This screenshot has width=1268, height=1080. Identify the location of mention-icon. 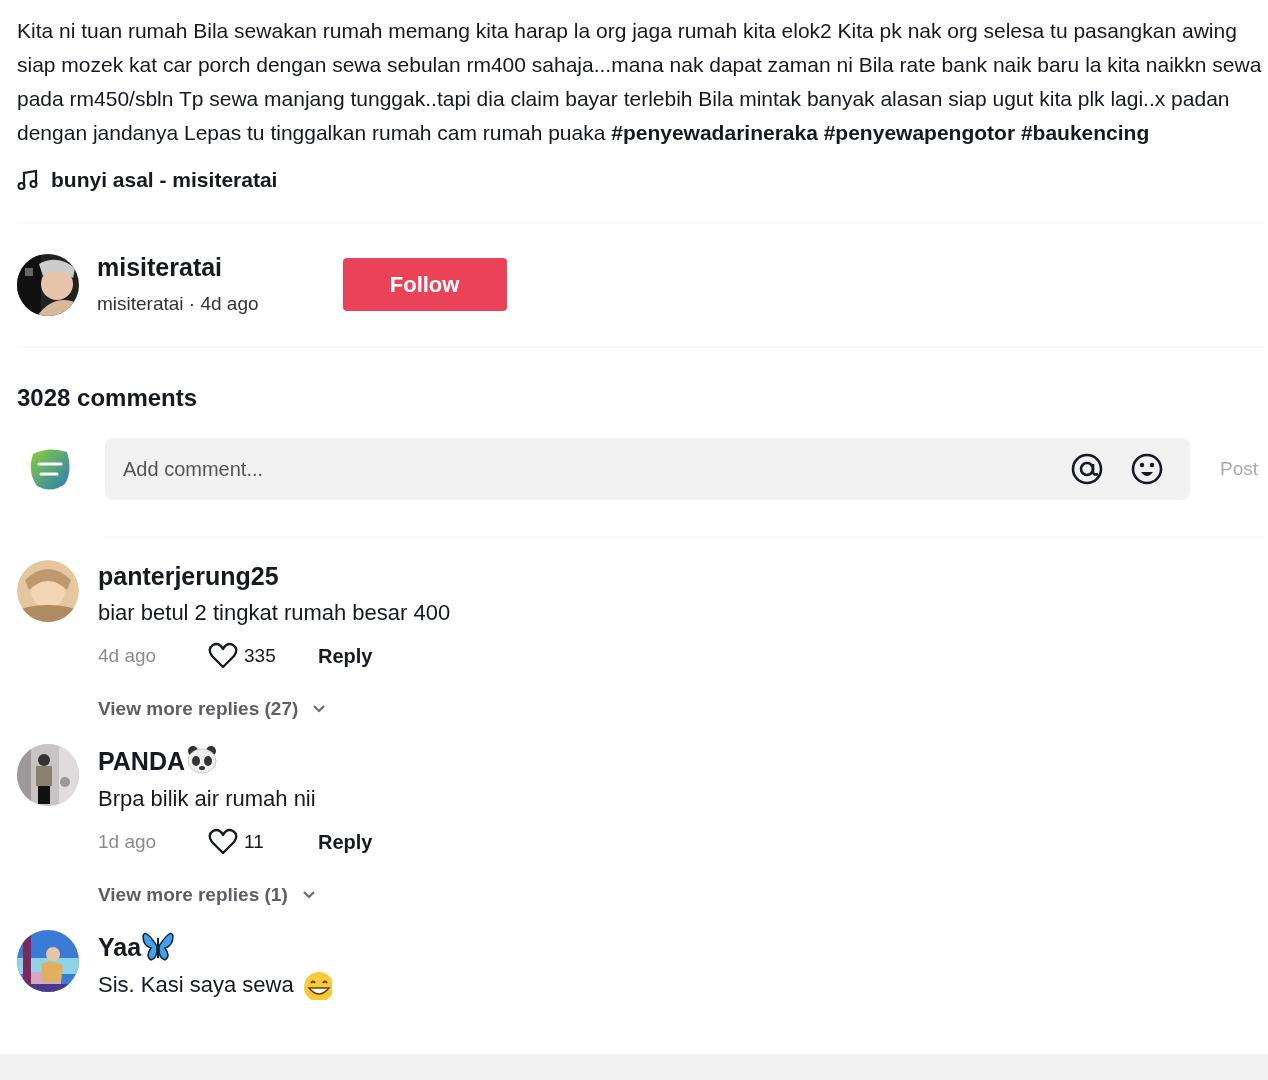
(1086, 469).